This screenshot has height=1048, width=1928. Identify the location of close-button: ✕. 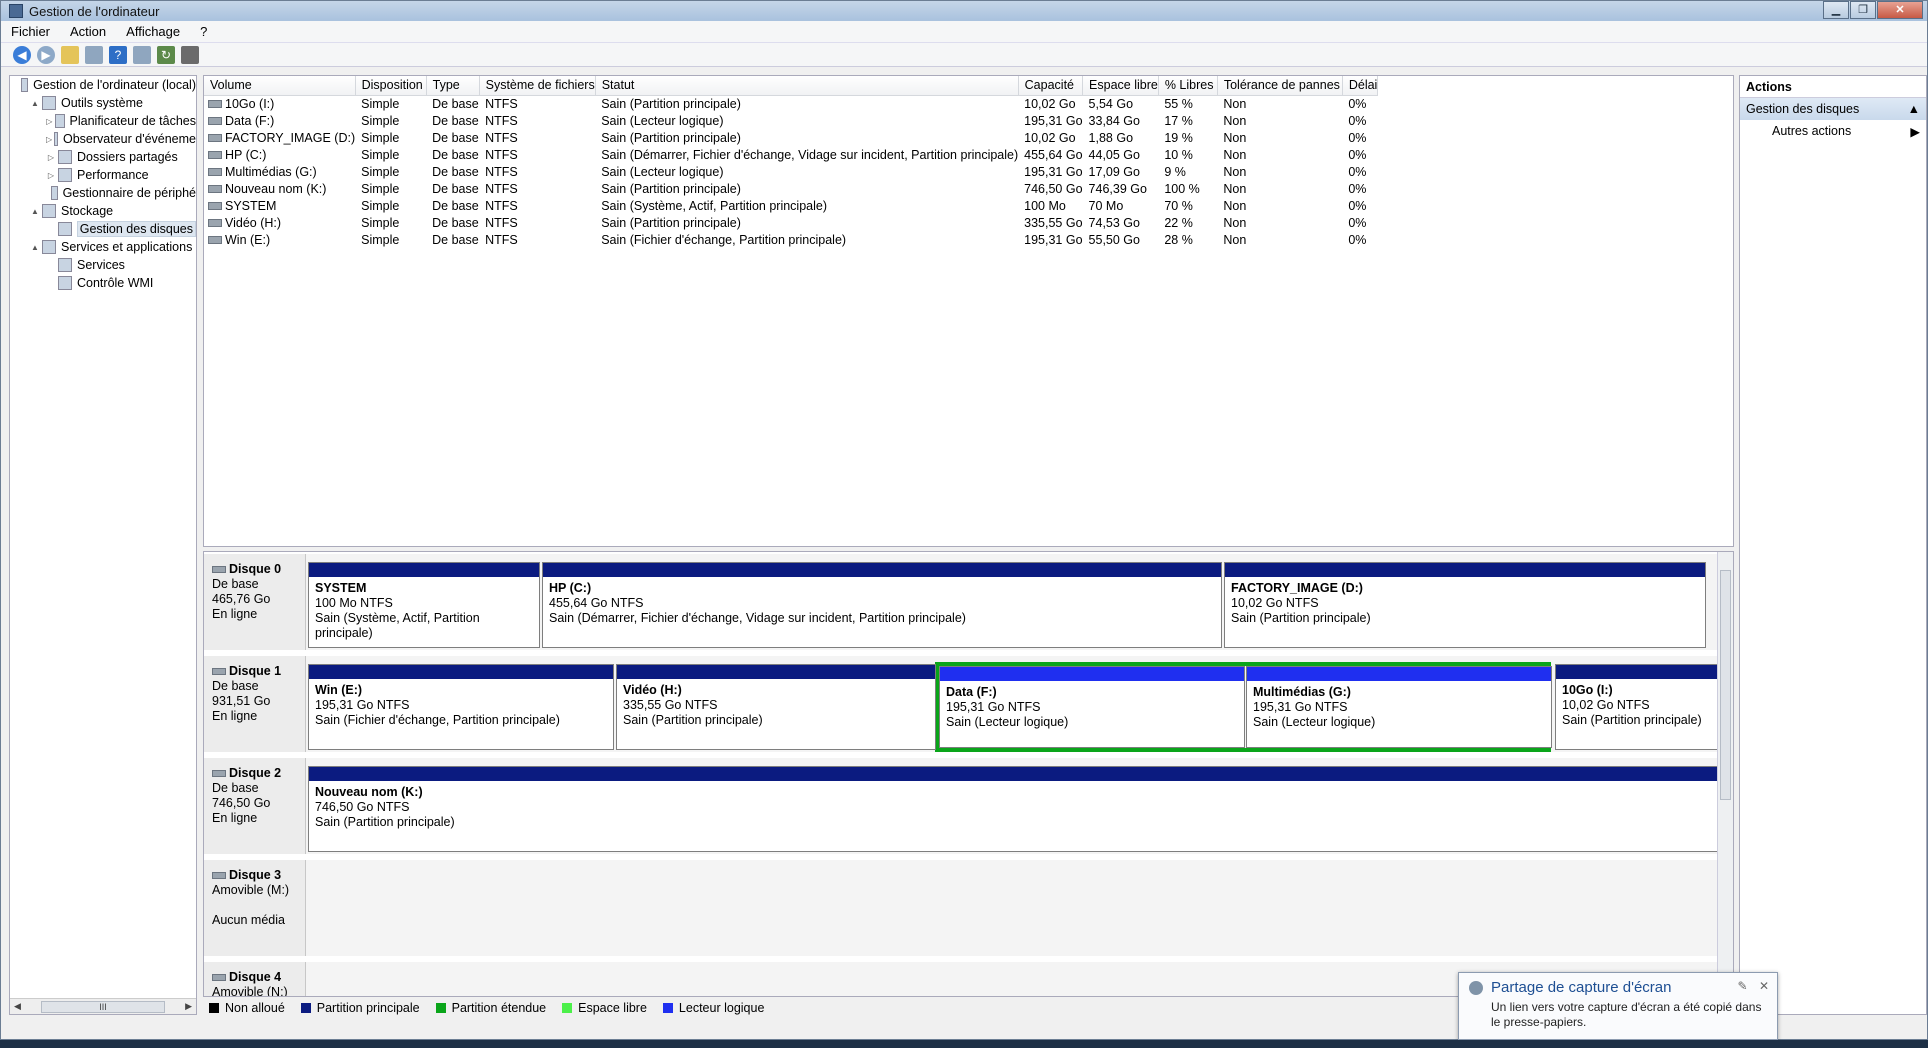
(1900, 10).